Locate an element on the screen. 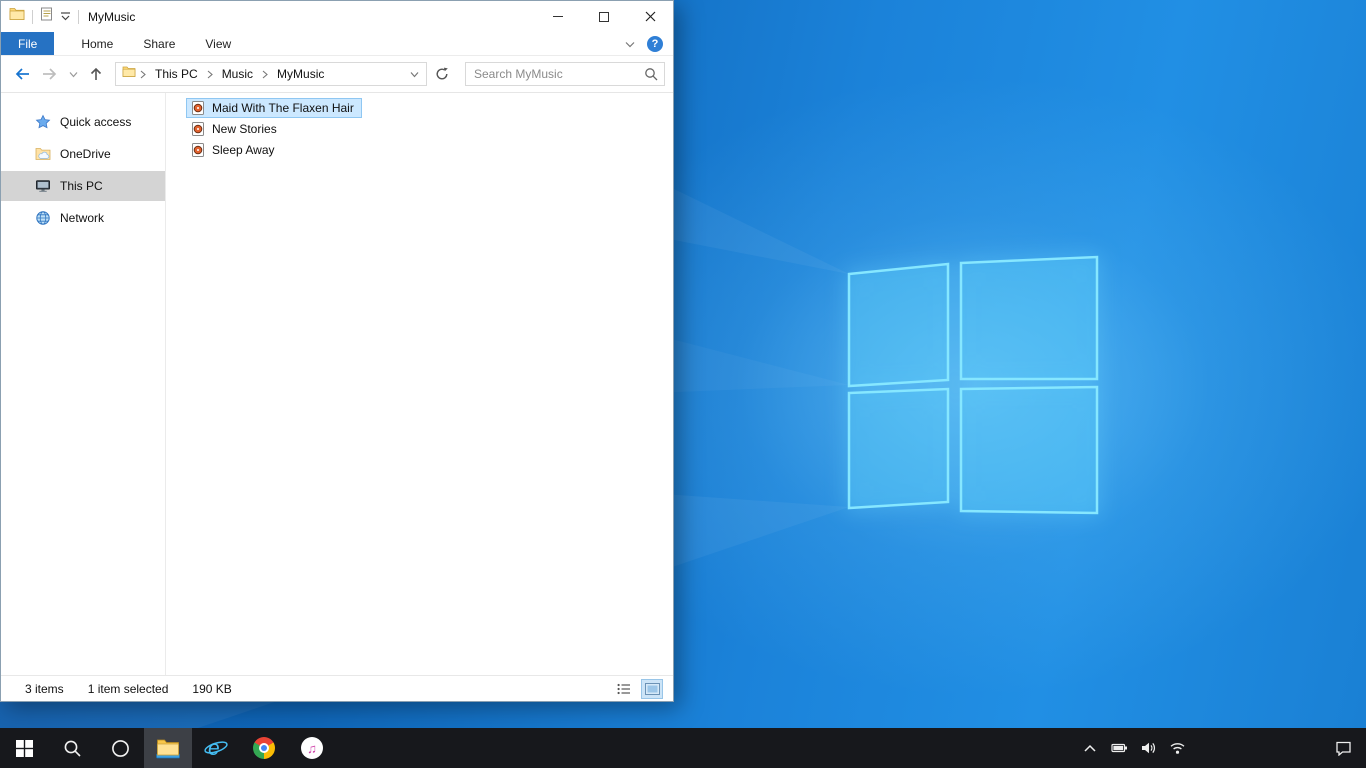  qat-properties-icon is located at coordinates (46, 16).